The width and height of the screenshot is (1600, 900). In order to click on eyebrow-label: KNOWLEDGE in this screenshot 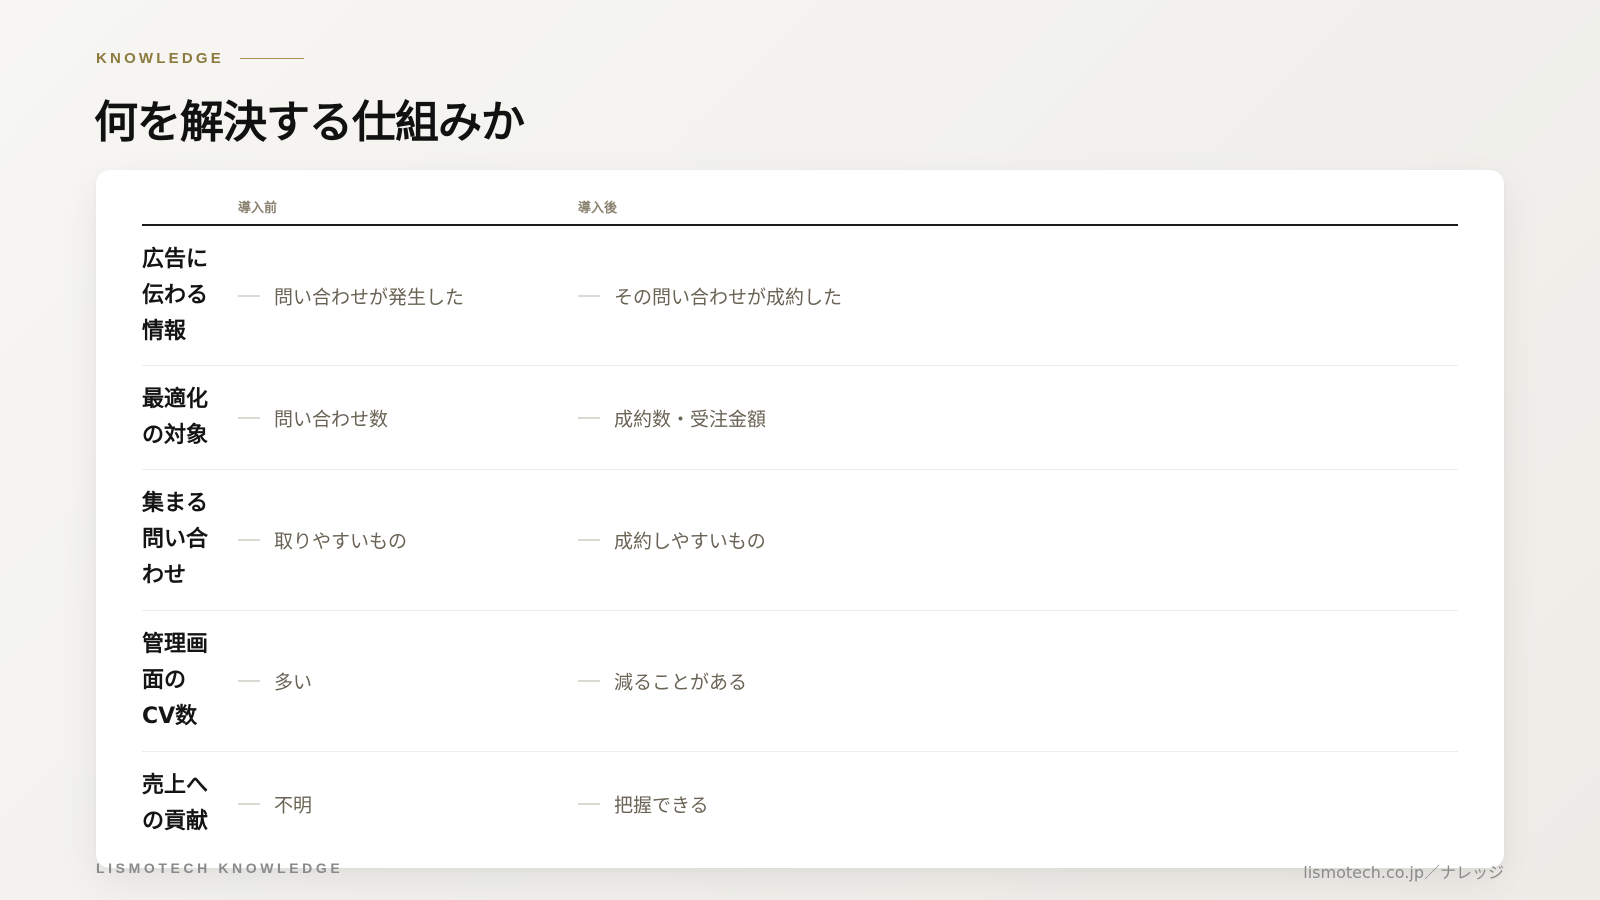, I will do `click(160, 58)`.